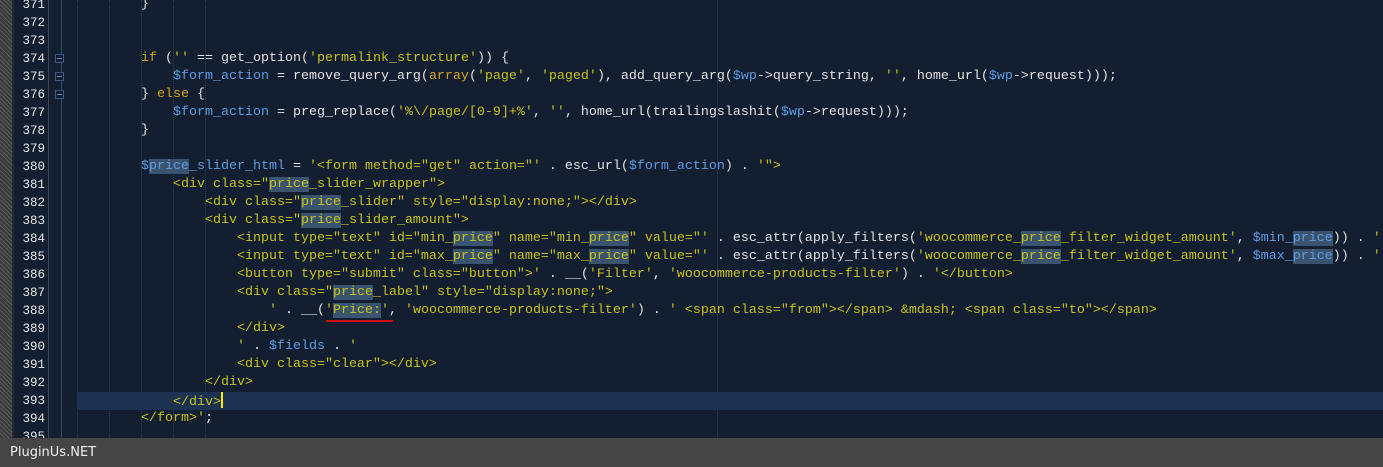 Image resolution: width=1383 pixels, height=467 pixels. I want to click on code-token: )) ., so click(1352, 238).